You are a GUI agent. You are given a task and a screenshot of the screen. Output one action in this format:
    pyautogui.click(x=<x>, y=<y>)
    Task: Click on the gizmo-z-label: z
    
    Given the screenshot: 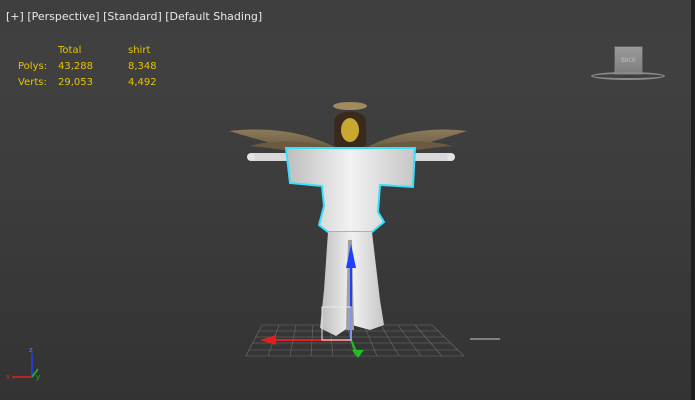 What is the action you would take?
    pyautogui.click(x=351, y=237)
    